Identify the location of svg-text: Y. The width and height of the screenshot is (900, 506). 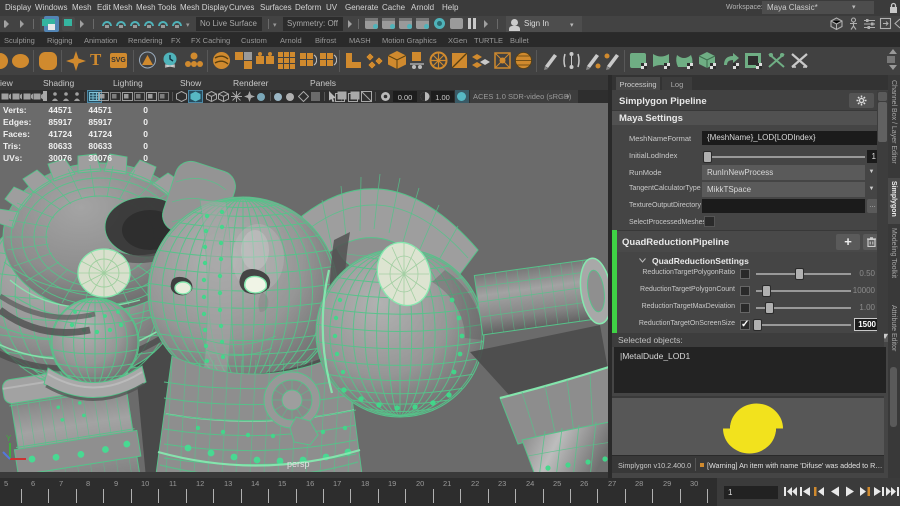
(9, 438).